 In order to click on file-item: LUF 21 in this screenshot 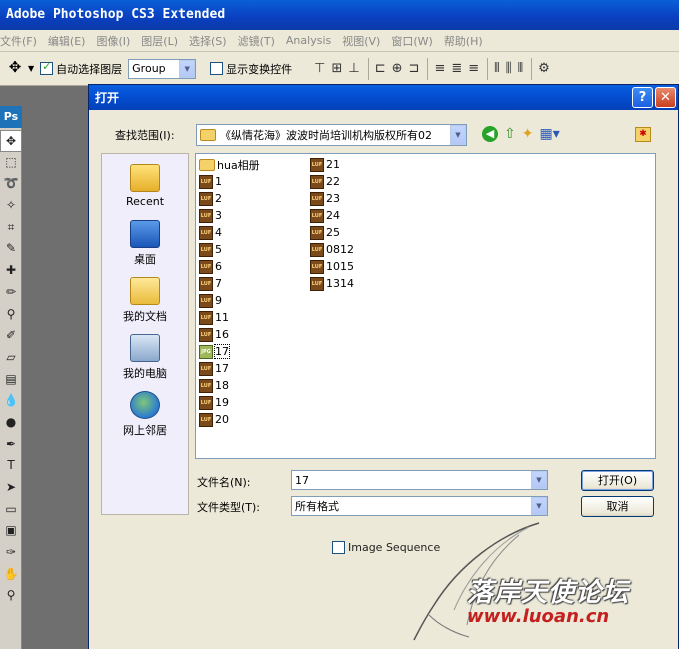, I will do `click(332, 164)`.